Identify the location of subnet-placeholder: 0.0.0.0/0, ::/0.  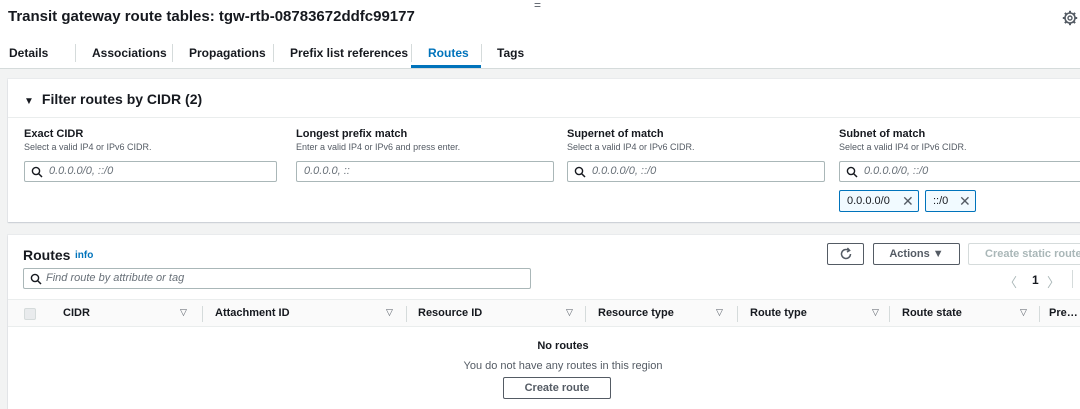
(896, 171).